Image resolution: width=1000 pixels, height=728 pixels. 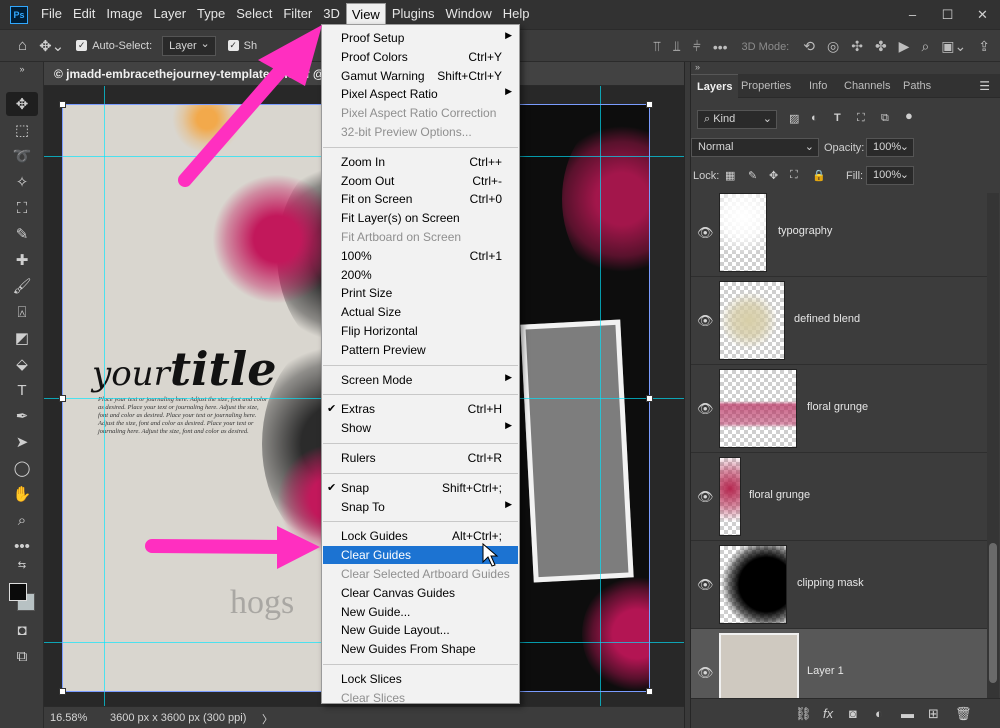 I want to click on more-options-icon: •••, so click(x=720, y=47).